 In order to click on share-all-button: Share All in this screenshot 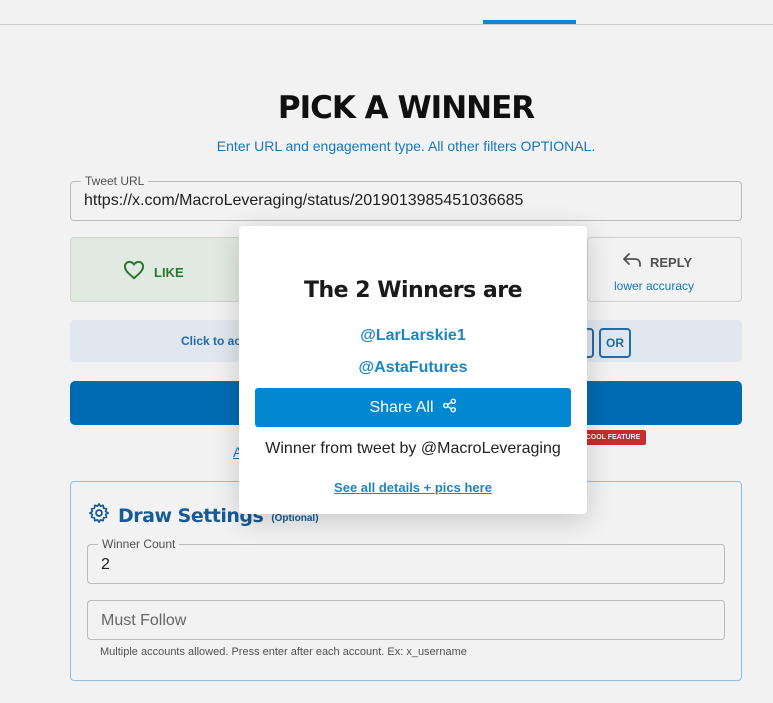, I will do `click(413, 407)`.